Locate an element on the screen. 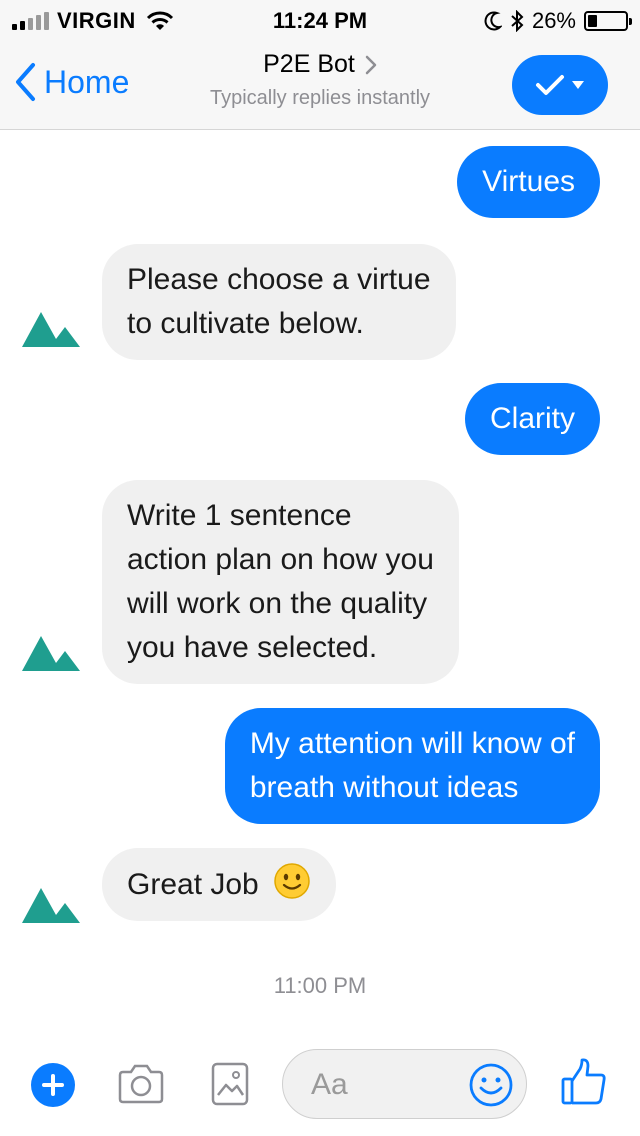  status-right: 26% is located at coordinates (558, 21).